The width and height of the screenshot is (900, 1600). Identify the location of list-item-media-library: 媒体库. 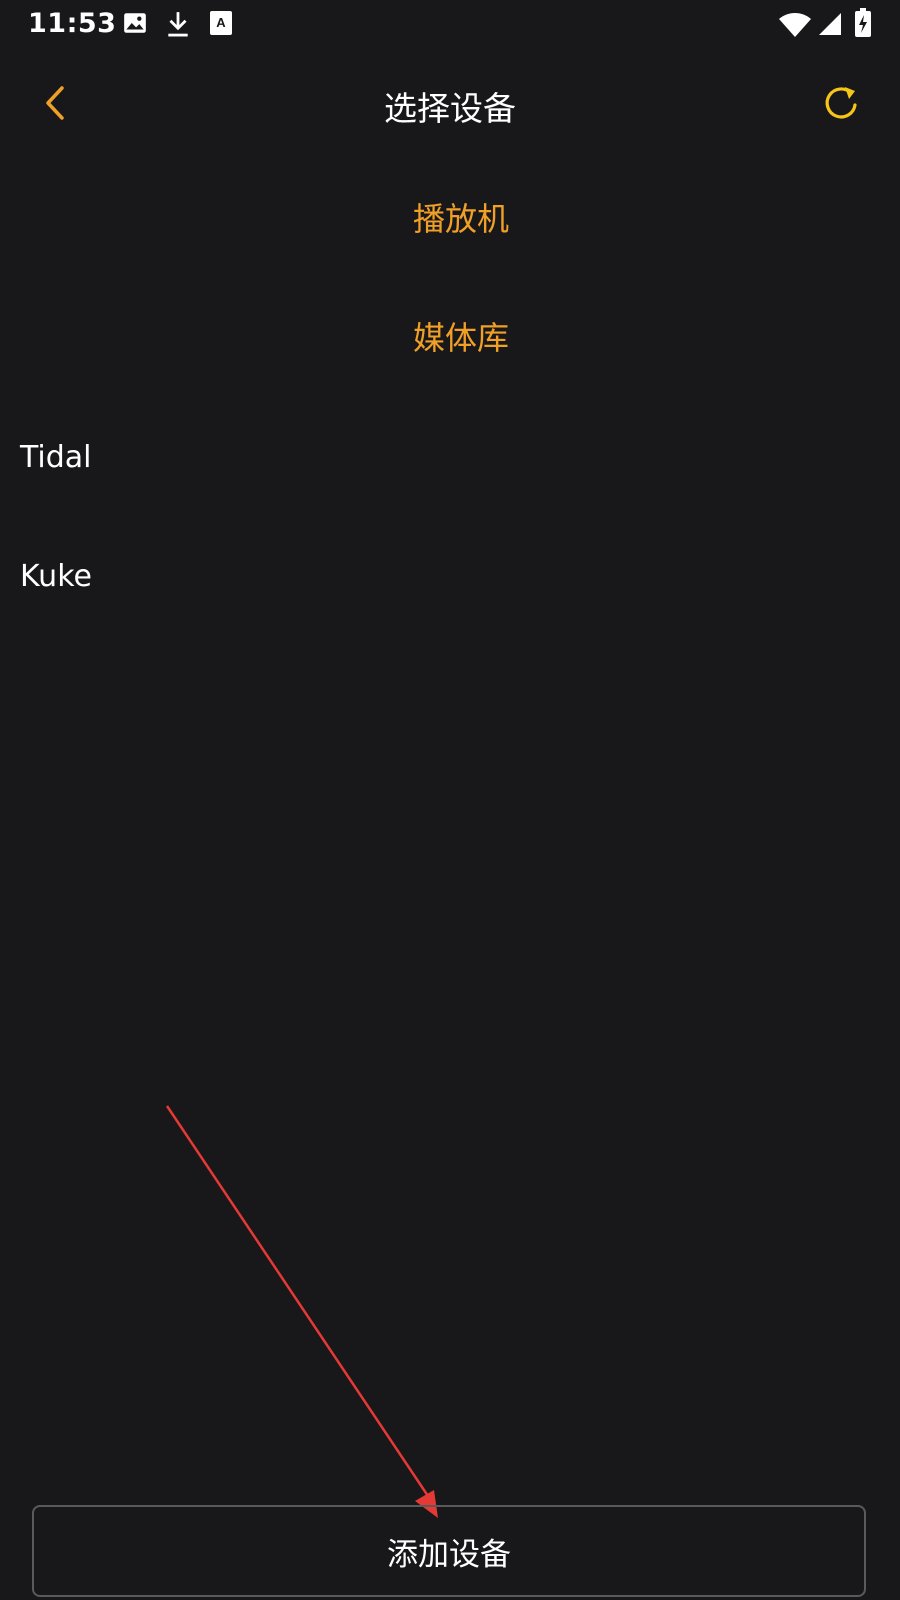
(450, 338).